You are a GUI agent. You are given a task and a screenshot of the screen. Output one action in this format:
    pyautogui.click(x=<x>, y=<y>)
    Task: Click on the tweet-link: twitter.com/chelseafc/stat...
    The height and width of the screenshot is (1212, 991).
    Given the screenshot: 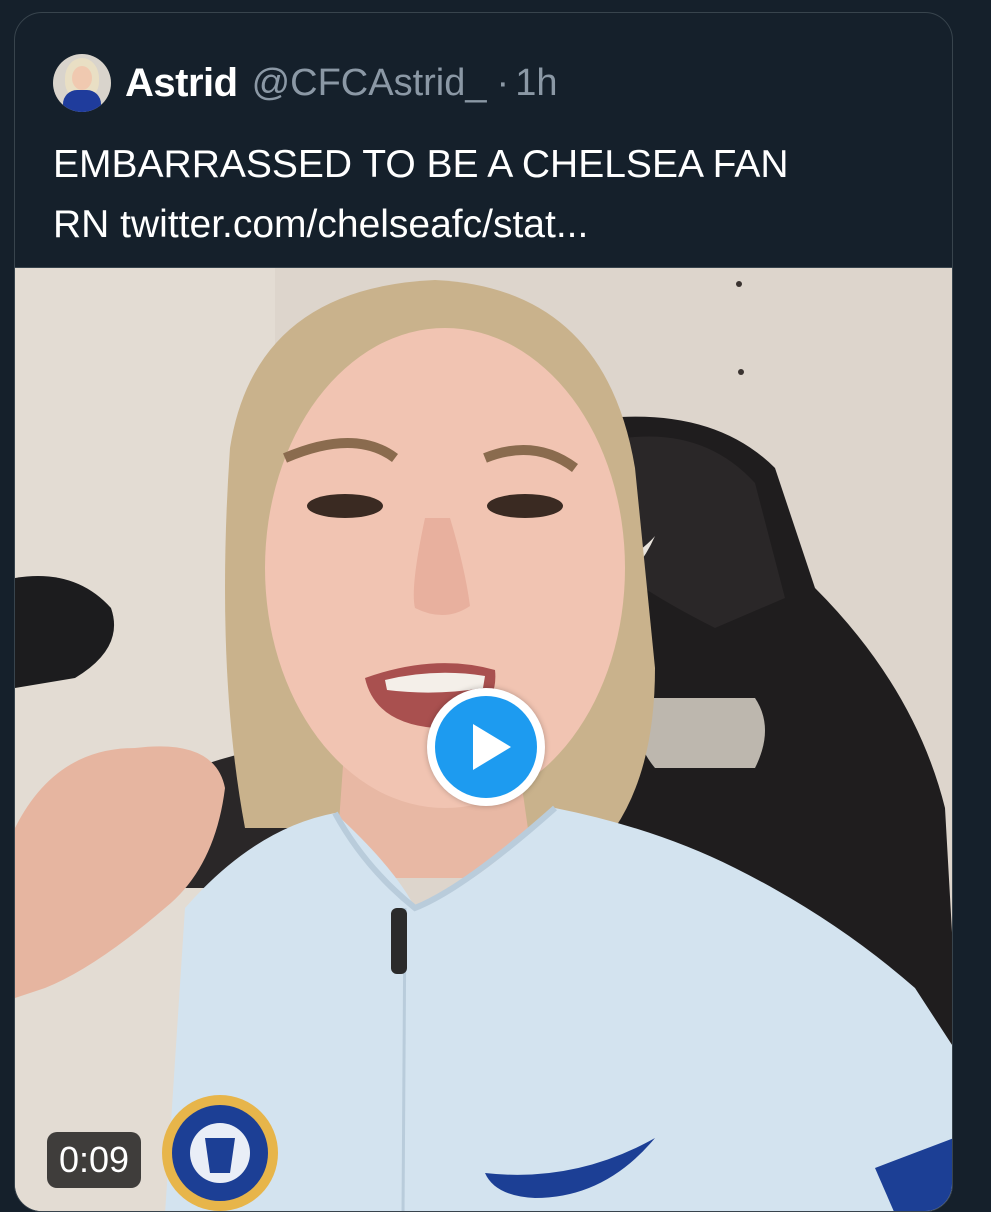 What is the action you would take?
    pyautogui.click(x=354, y=224)
    